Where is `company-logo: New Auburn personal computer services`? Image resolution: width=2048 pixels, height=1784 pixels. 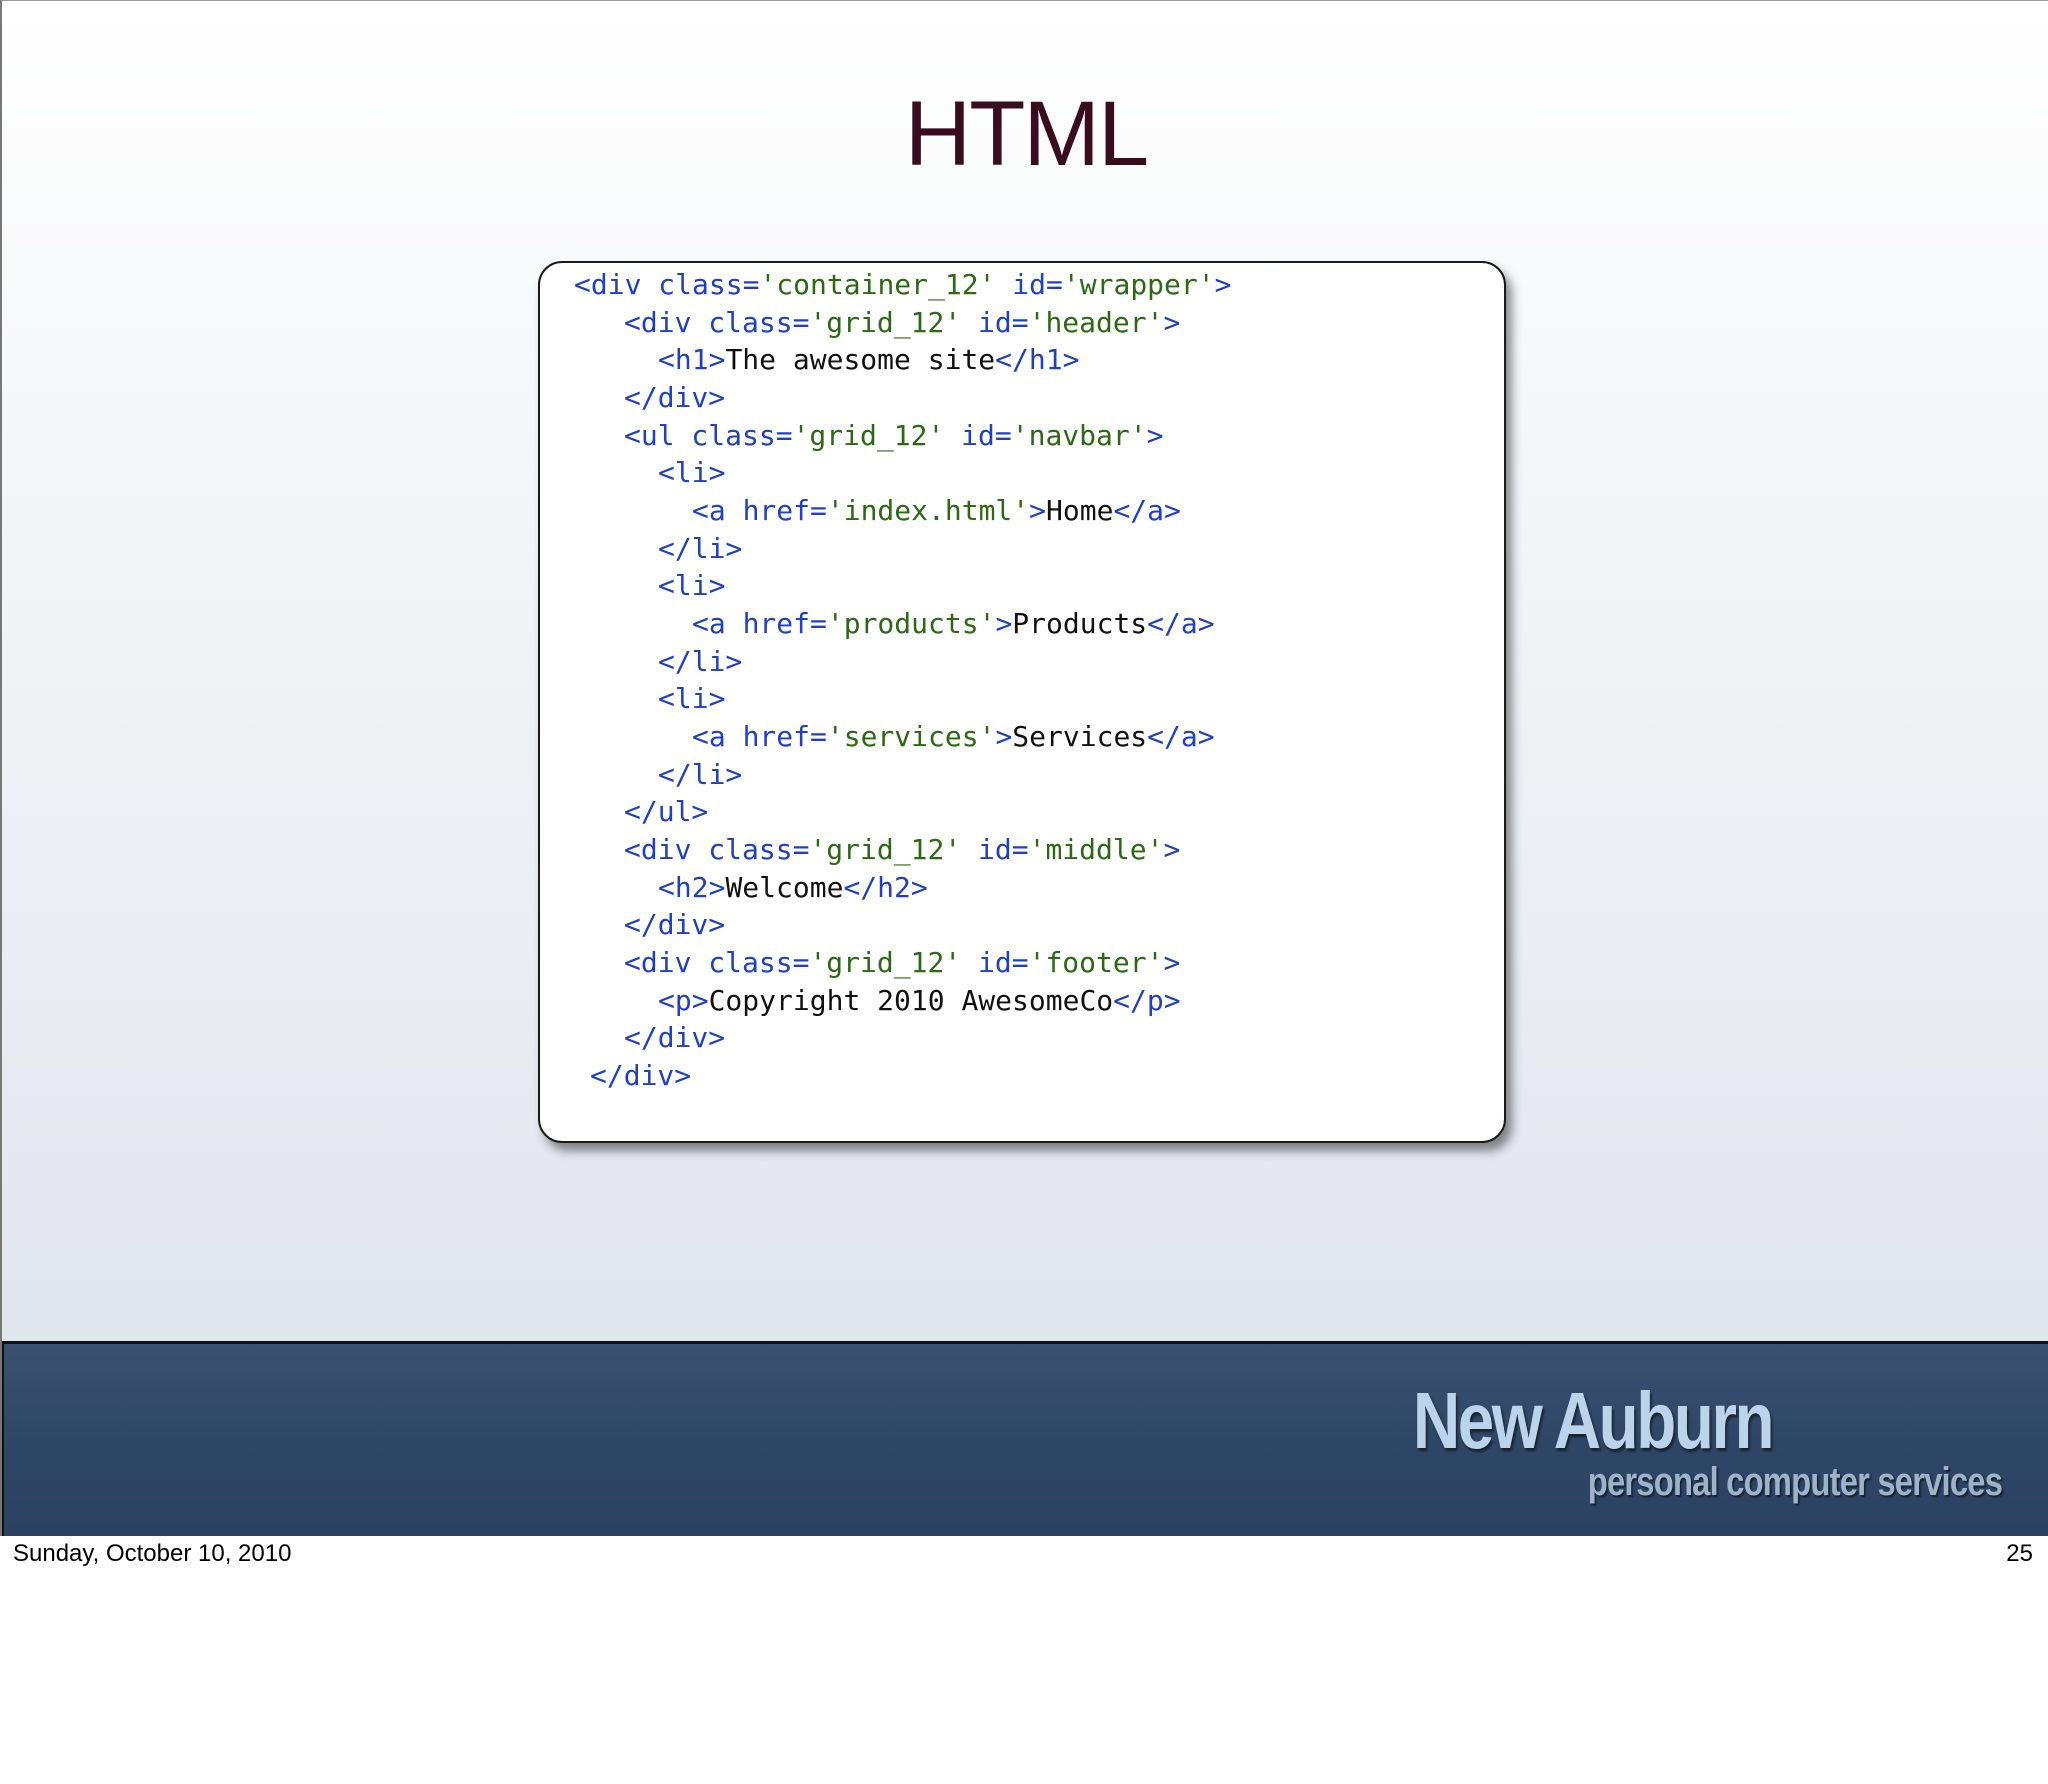
company-logo: New Auburn personal computer services is located at coordinates (1668, 1440).